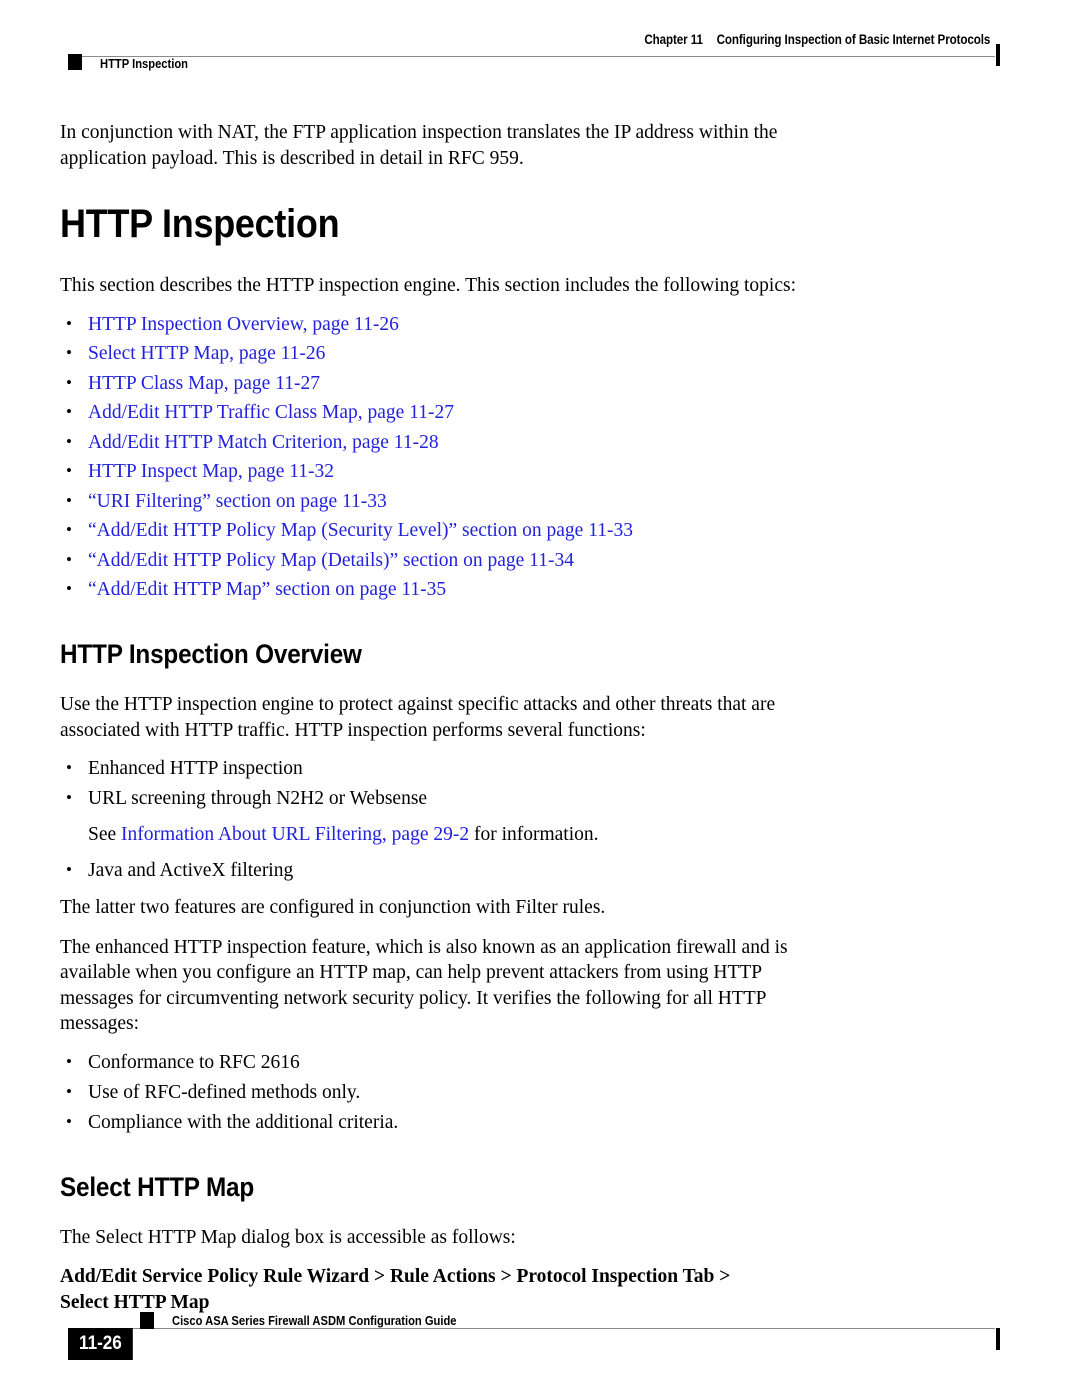  Describe the element at coordinates (206, 353) in the screenshot. I see `topic-link: Select HTTP Map, page 11-26` at that location.